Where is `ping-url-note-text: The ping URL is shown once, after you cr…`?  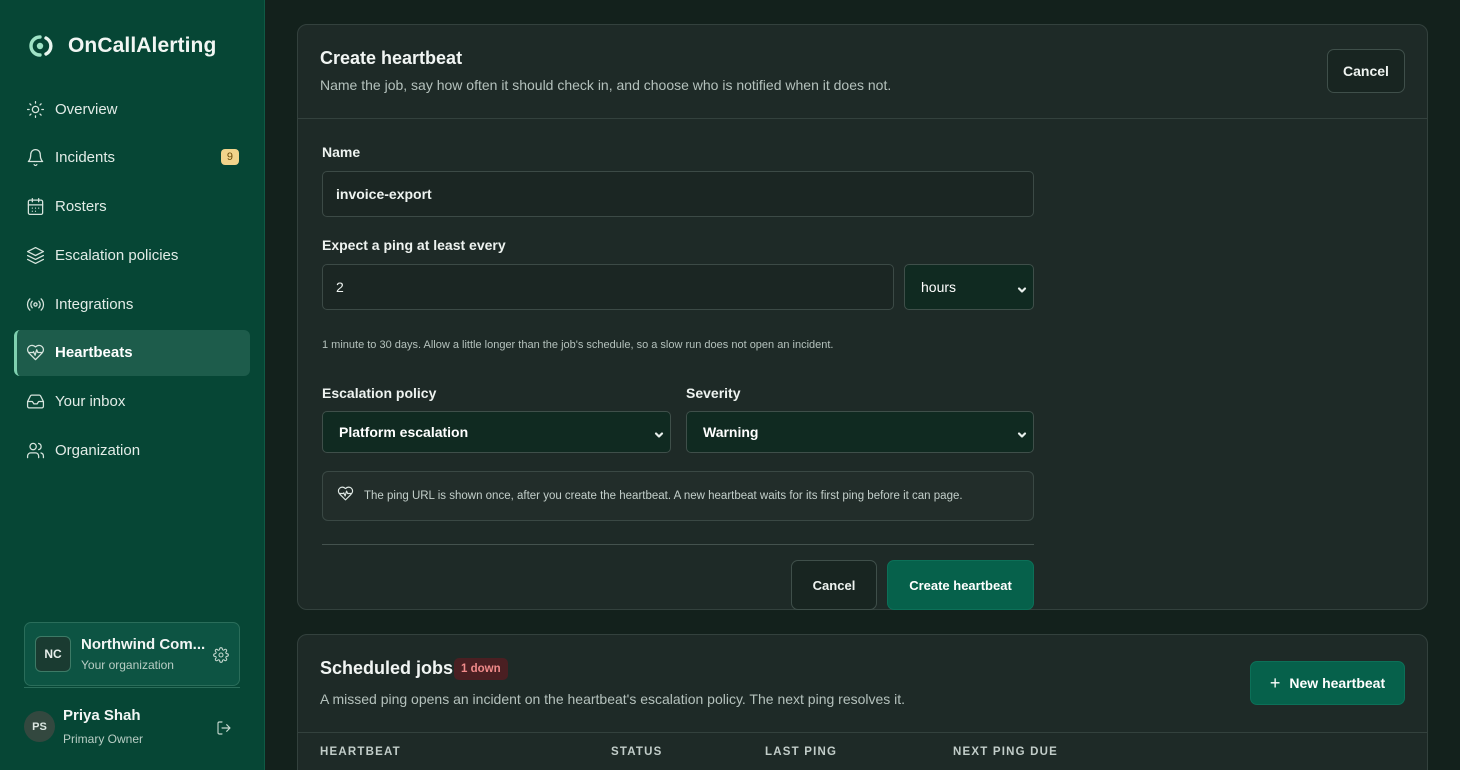
ping-url-note-text: The ping URL is shown once, after you cr… is located at coordinates (663, 496).